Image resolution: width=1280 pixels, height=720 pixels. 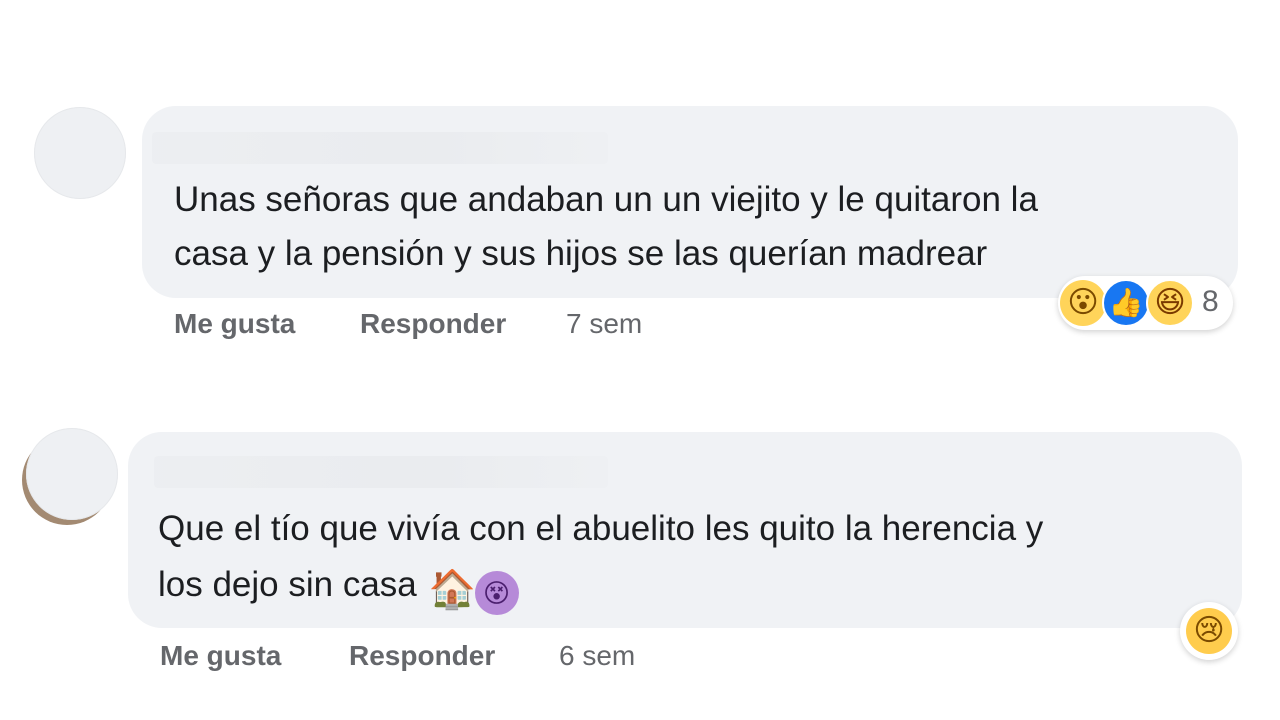 I want to click on dizzy-face-emoji: 😵, so click(x=496, y=593).